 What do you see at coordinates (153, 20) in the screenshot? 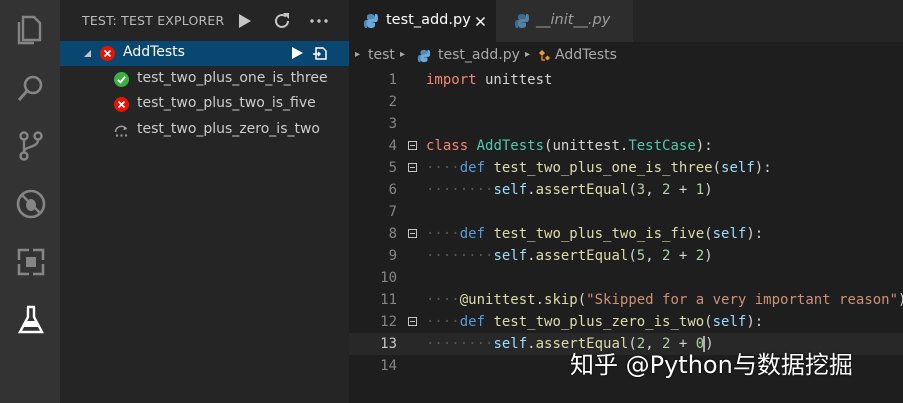
I see `sidebar-title: TEST: TEST EXPLORER` at bounding box center [153, 20].